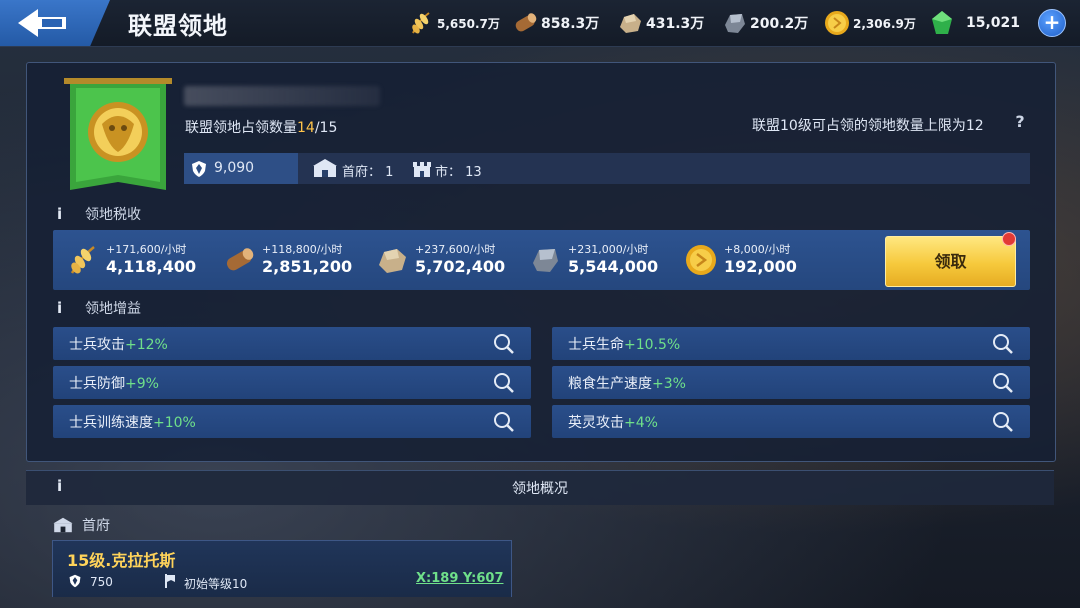 This screenshot has width=1080, height=608. What do you see at coordinates (993, 23) in the screenshot?
I see `gem-amount: 15,021` at bounding box center [993, 23].